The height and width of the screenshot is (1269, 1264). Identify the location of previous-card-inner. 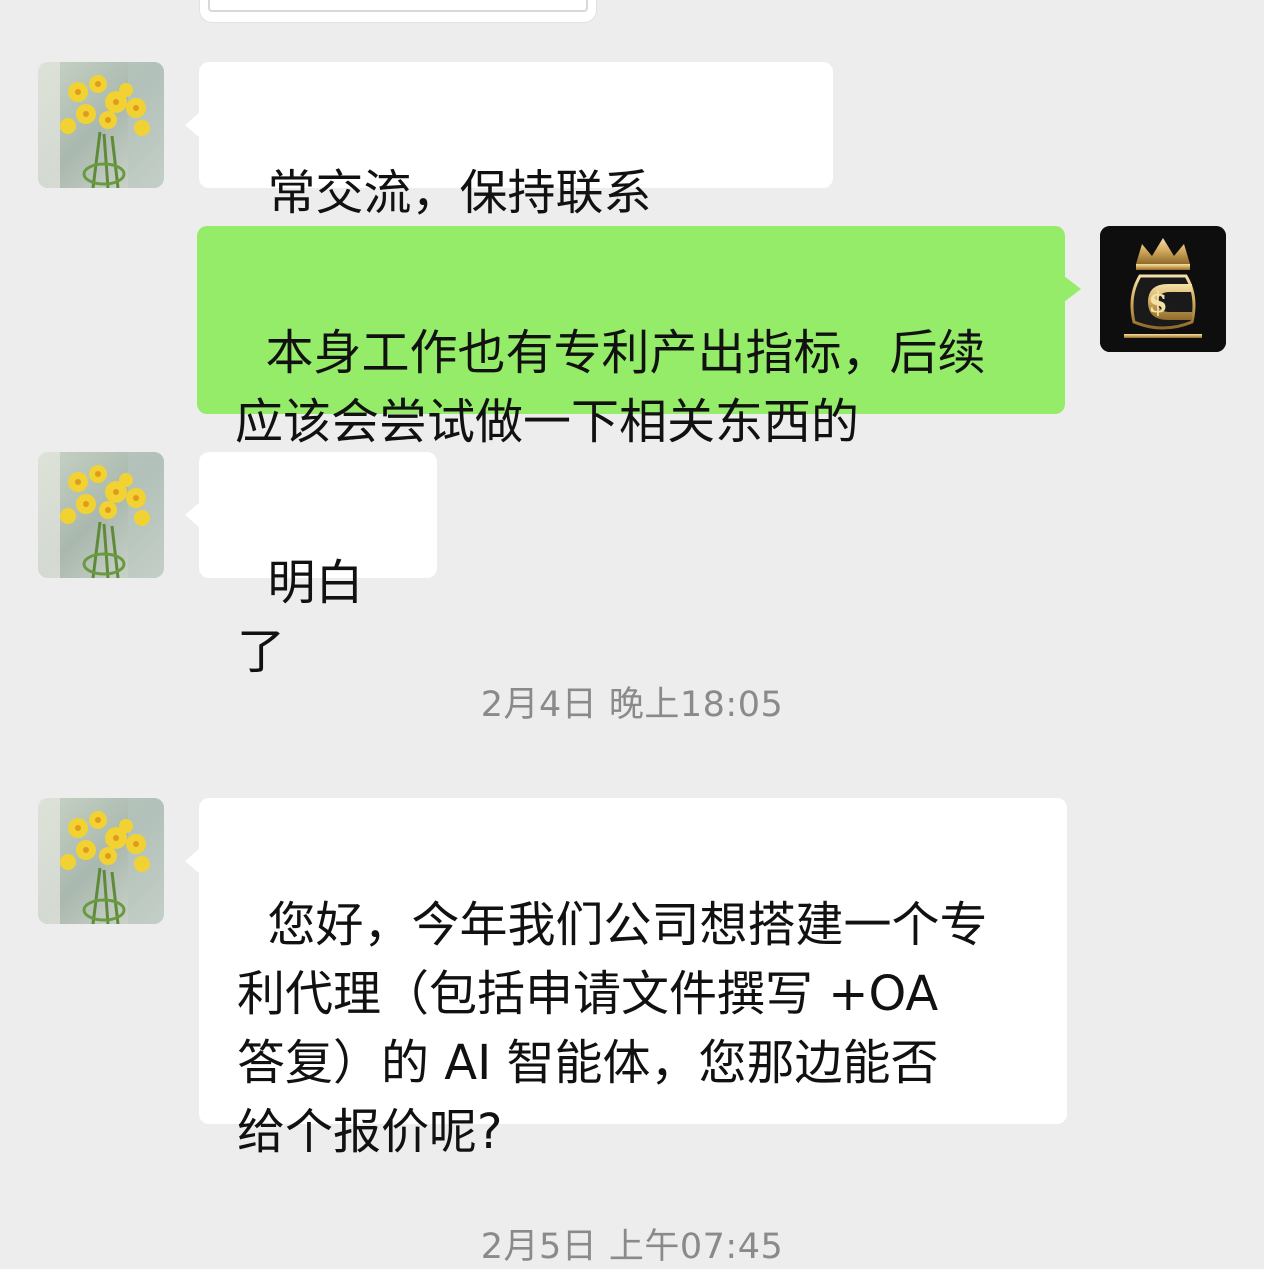
(398, 6).